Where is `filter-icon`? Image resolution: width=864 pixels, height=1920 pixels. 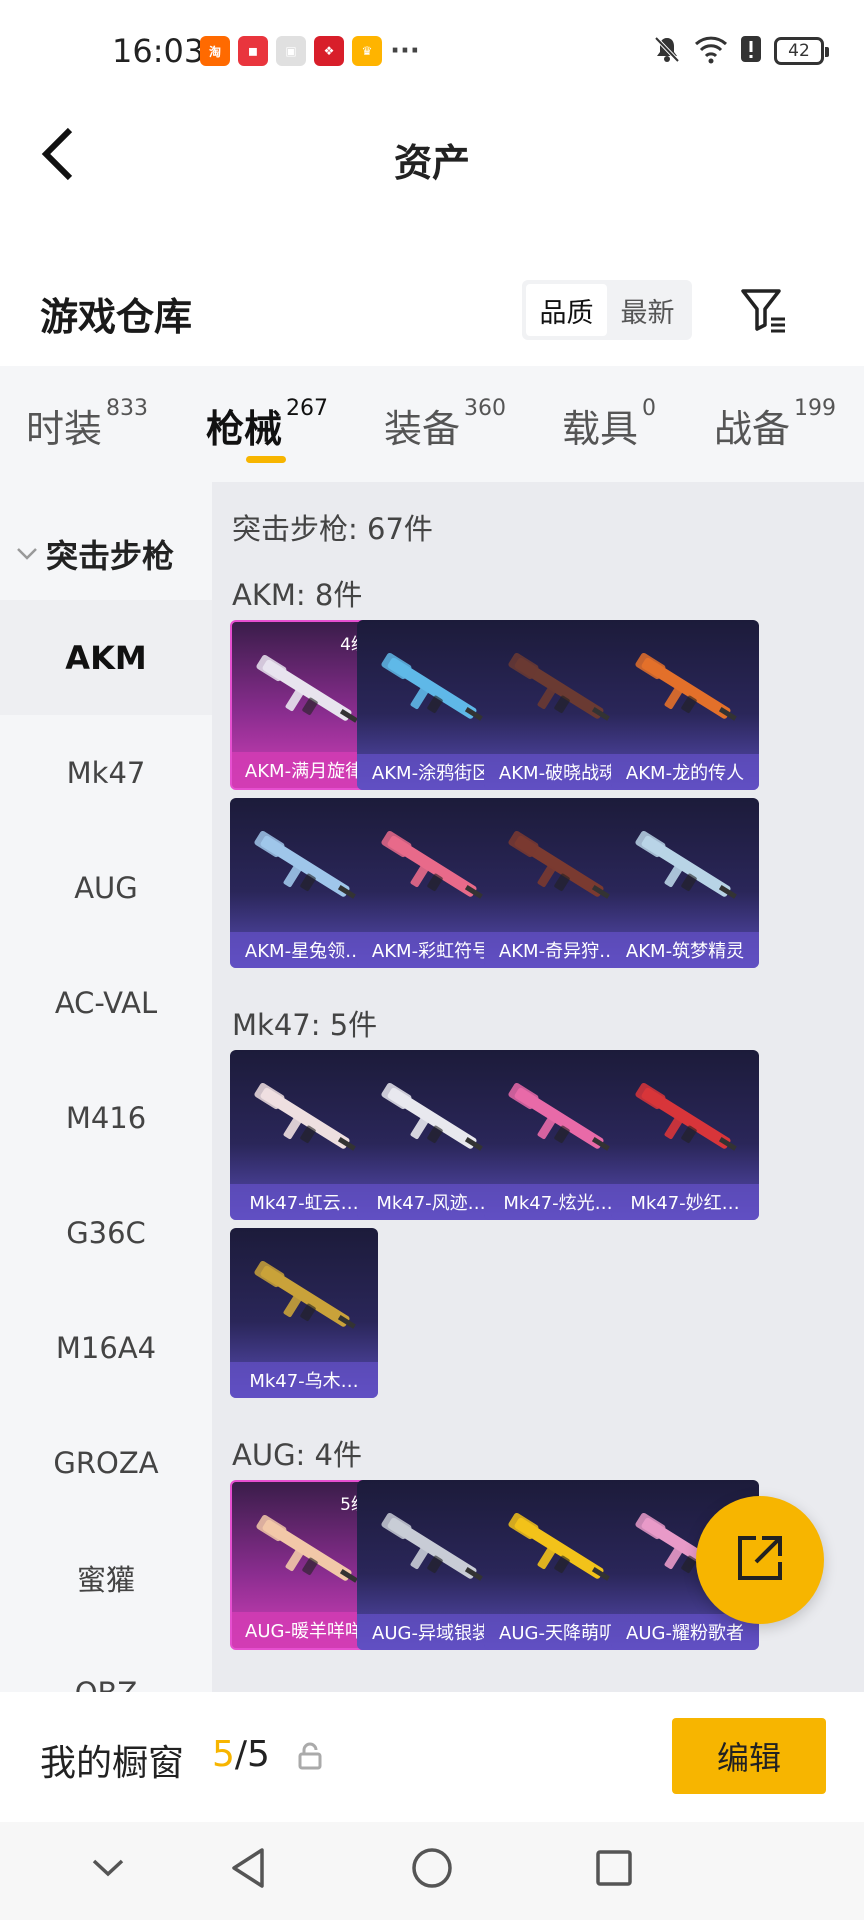
filter-icon is located at coordinates (764, 312).